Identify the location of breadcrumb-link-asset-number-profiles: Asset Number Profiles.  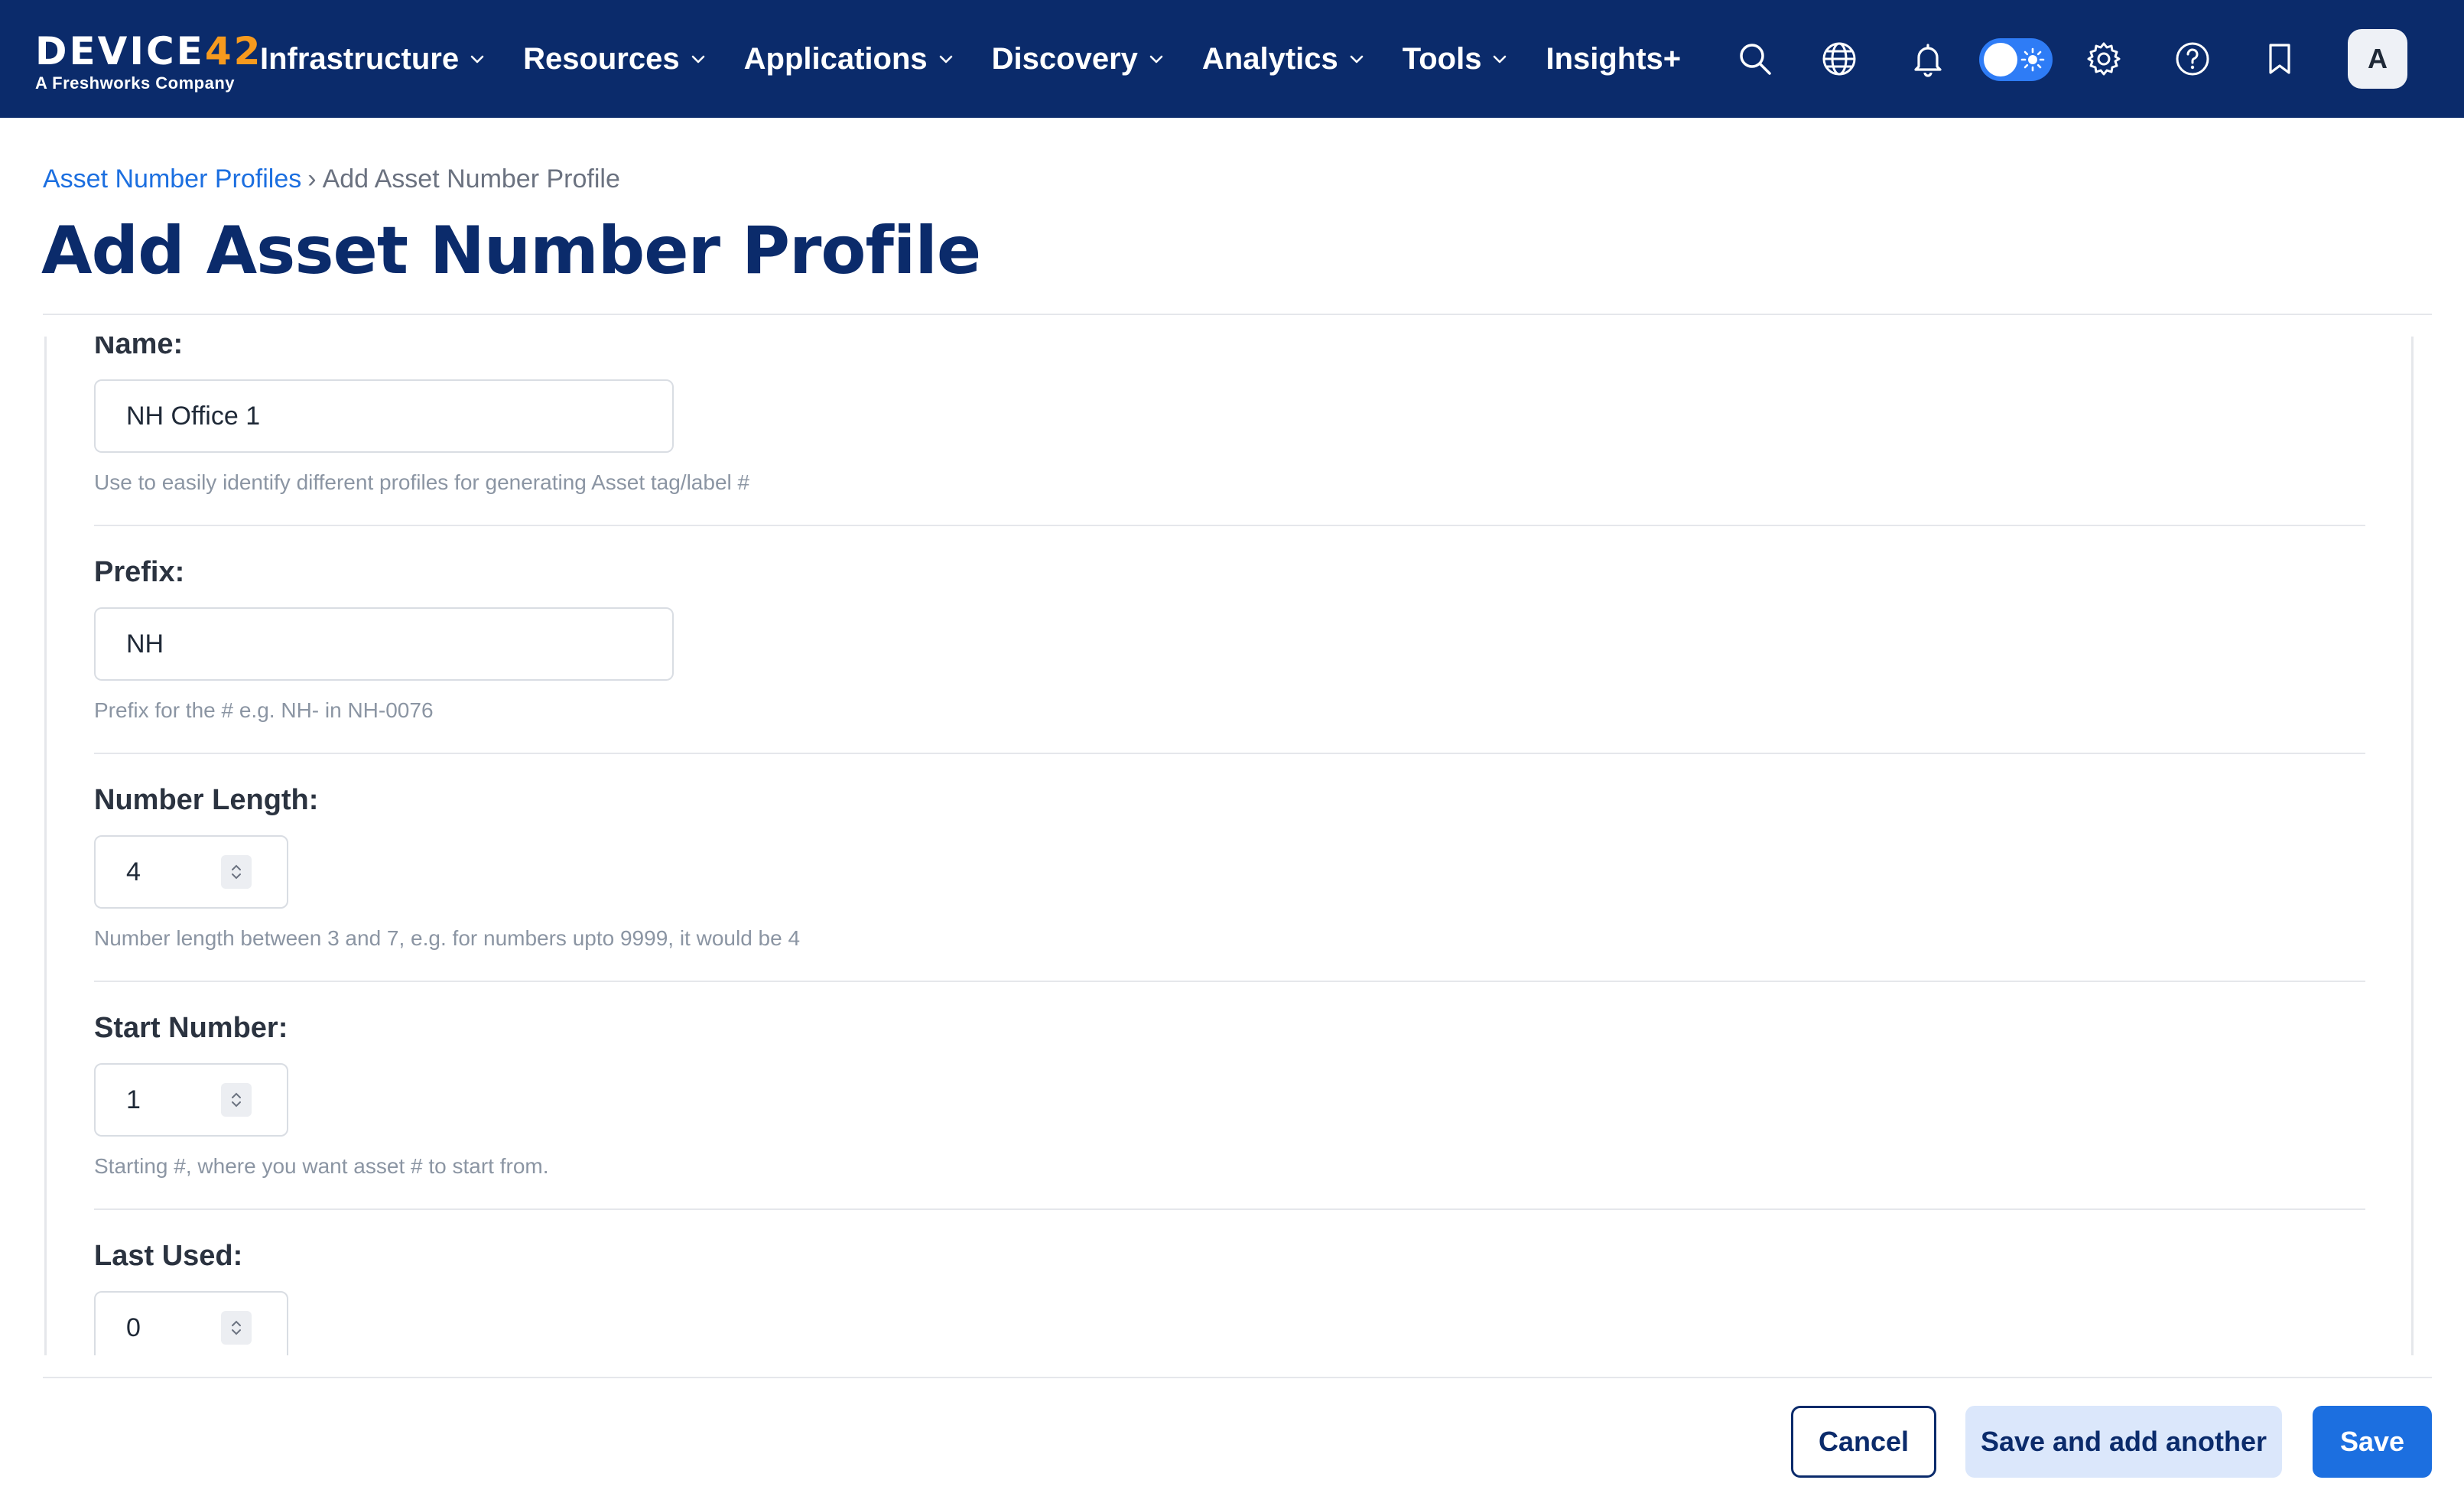
(172, 179).